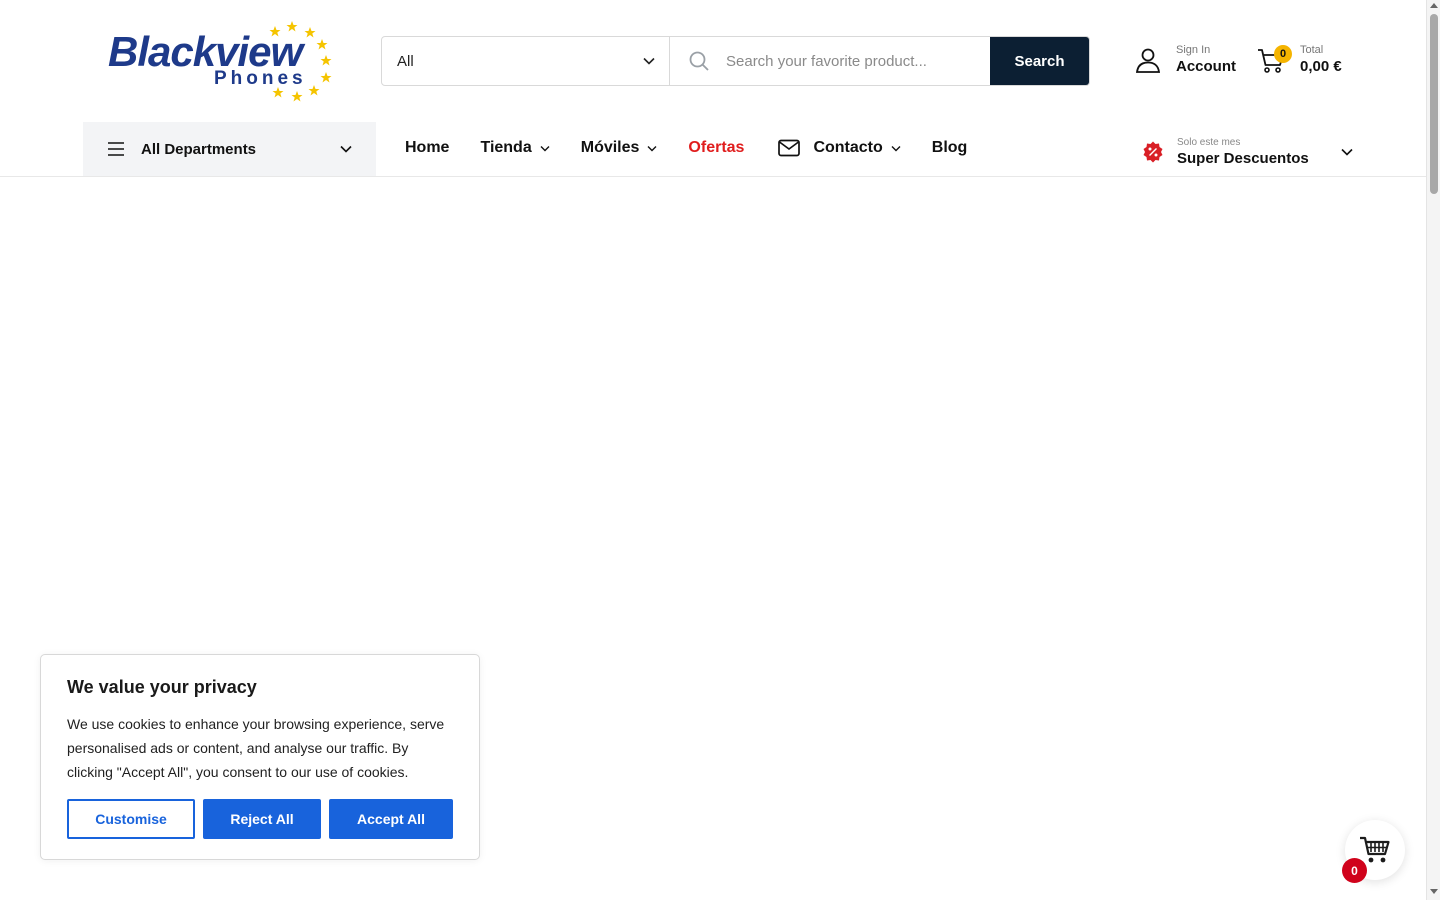 The height and width of the screenshot is (900, 1440). I want to click on nav-item-home: Home, so click(427, 148).